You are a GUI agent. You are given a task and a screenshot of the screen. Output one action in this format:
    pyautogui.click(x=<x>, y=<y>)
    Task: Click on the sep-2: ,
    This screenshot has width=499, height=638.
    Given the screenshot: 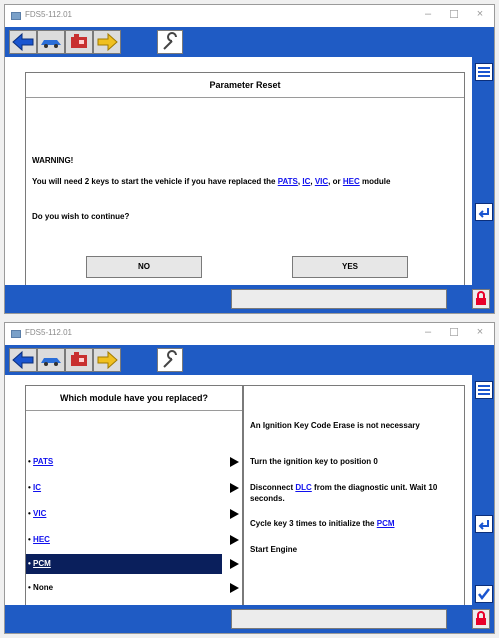 What is the action you would take?
    pyautogui.click(x=311, y=181)
    